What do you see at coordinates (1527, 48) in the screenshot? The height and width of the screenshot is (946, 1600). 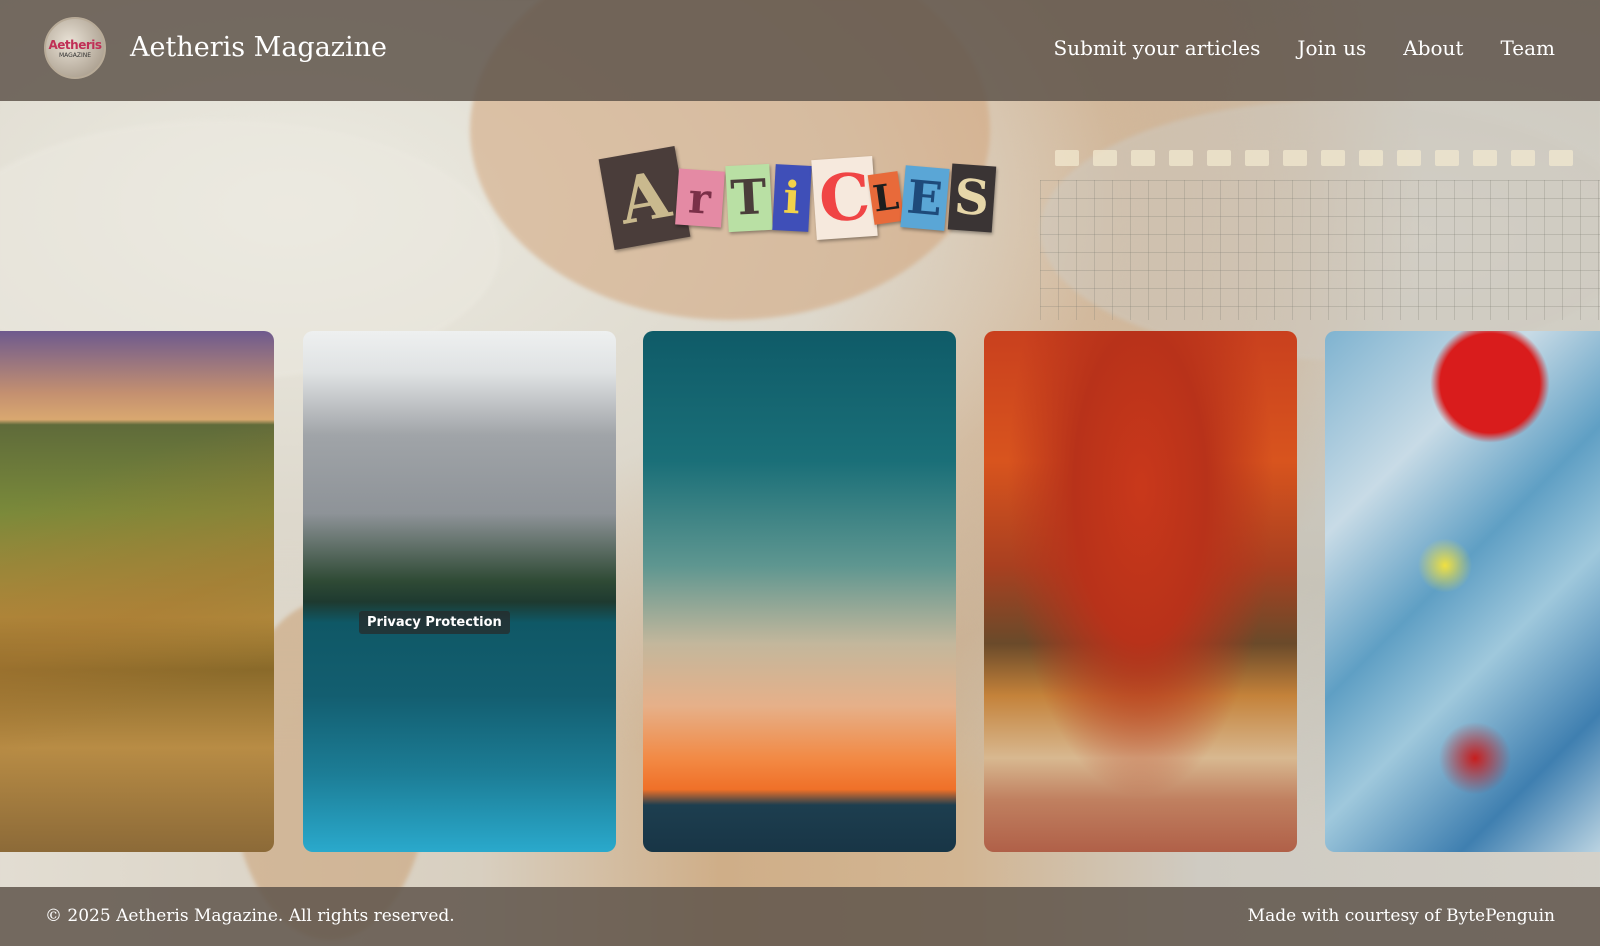 I see `nav-team: Team` at bounding box center [1527, 48].